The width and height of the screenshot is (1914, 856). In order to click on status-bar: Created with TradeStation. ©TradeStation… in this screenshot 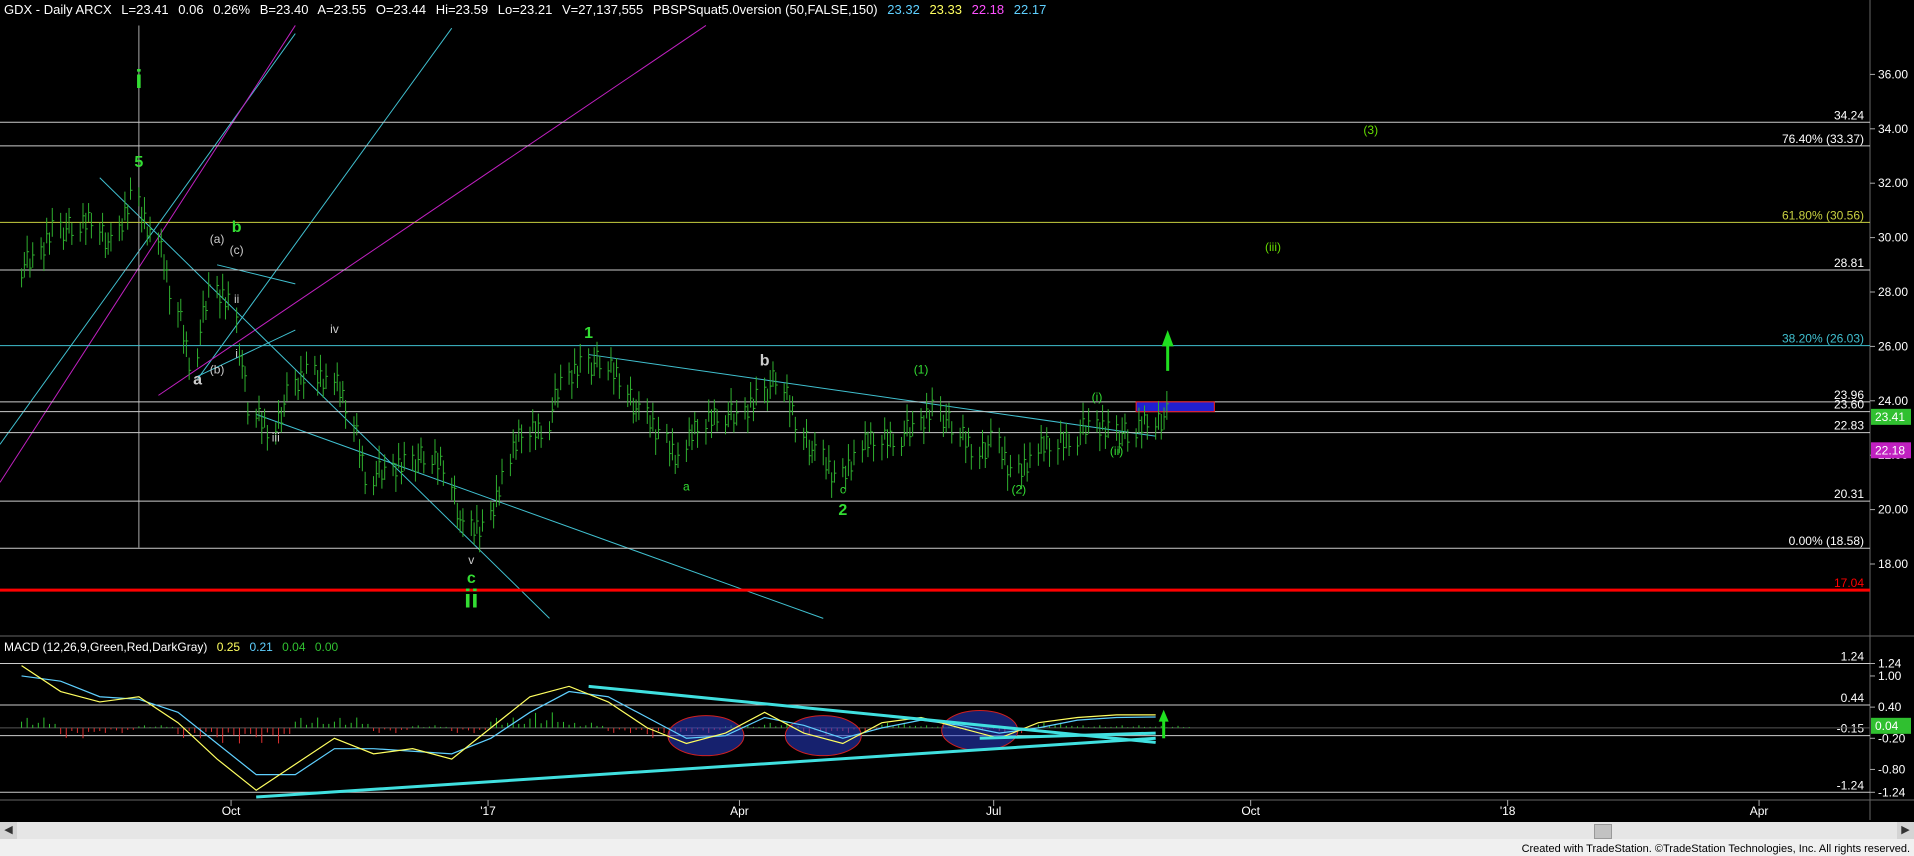, I will do `click(957, 847)`.